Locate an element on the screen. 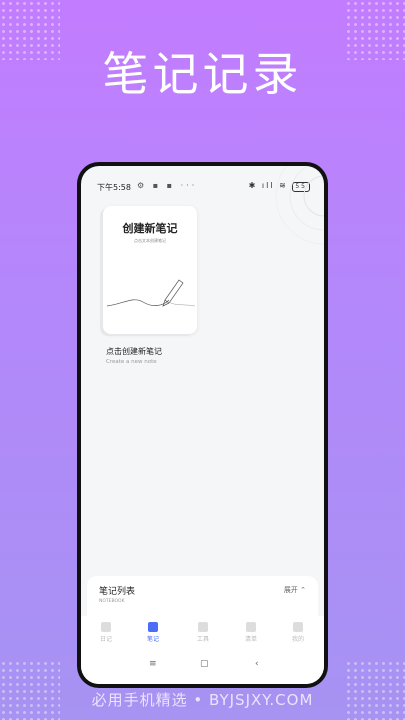 The image size is (405, 720). notes-list-title: 笔记列表 is located at coordinates (117, 592).